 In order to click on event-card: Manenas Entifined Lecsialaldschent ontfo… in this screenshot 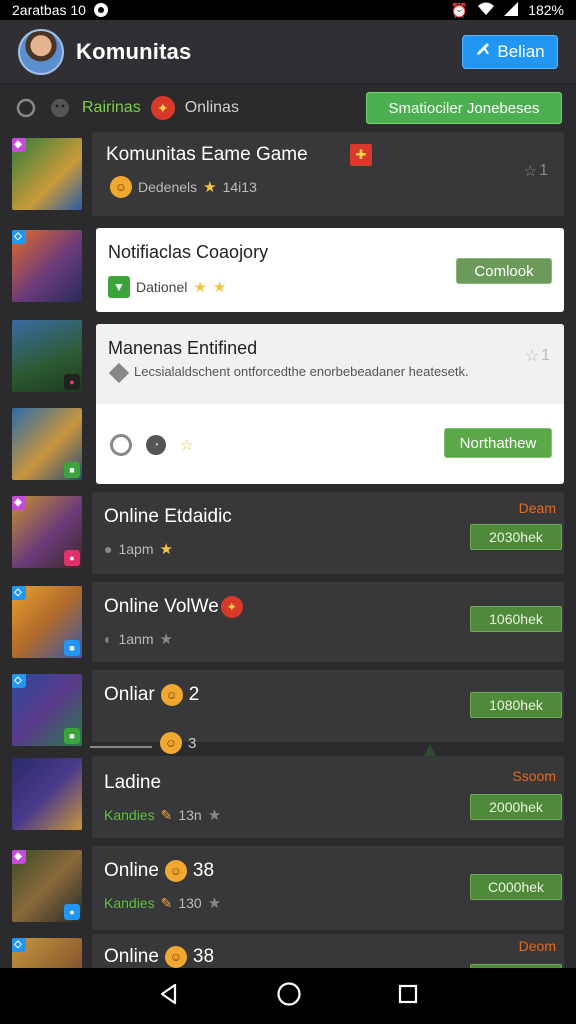, I will do `click(330, 404)`.